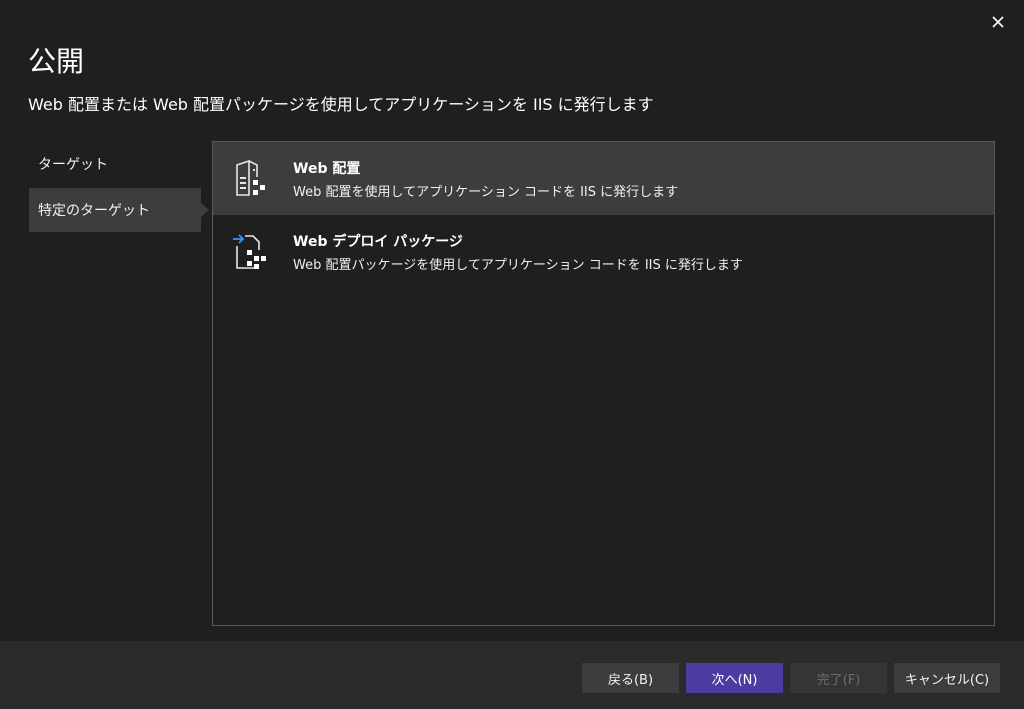  What do you see at coordinates (734, 678) in the screenshot?
I see `next-button: 次へ(N)` at bounding box center [734, 678].